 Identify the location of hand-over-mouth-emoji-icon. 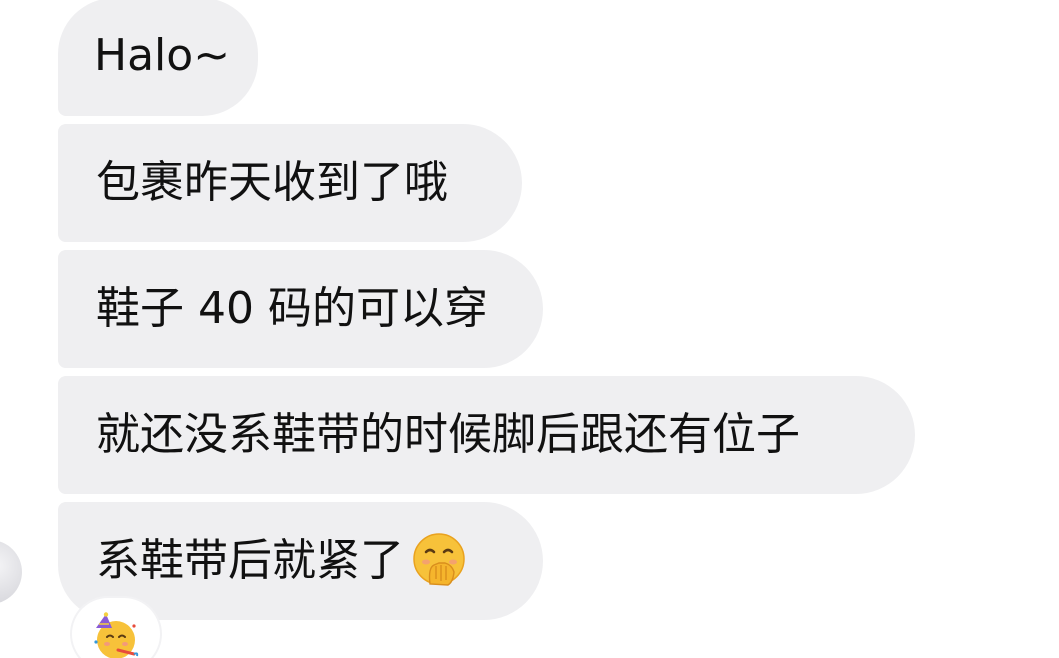
(439, 559).